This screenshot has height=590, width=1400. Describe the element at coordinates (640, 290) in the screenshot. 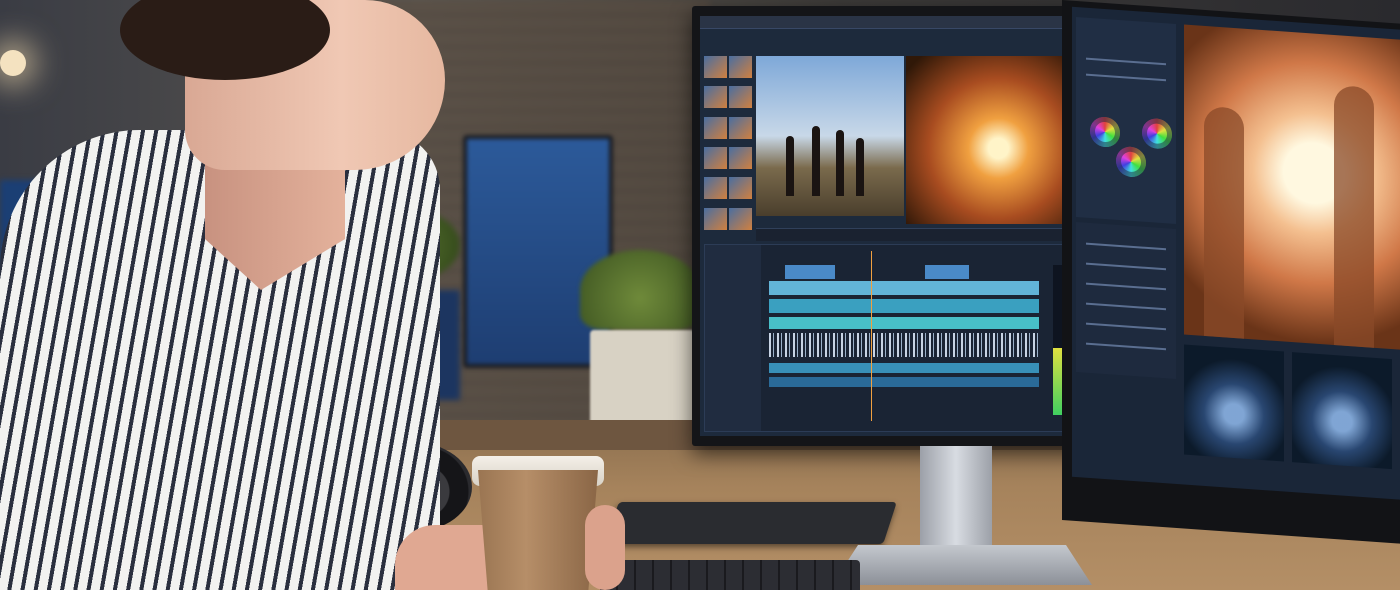

I see `desk-plant` at that location.